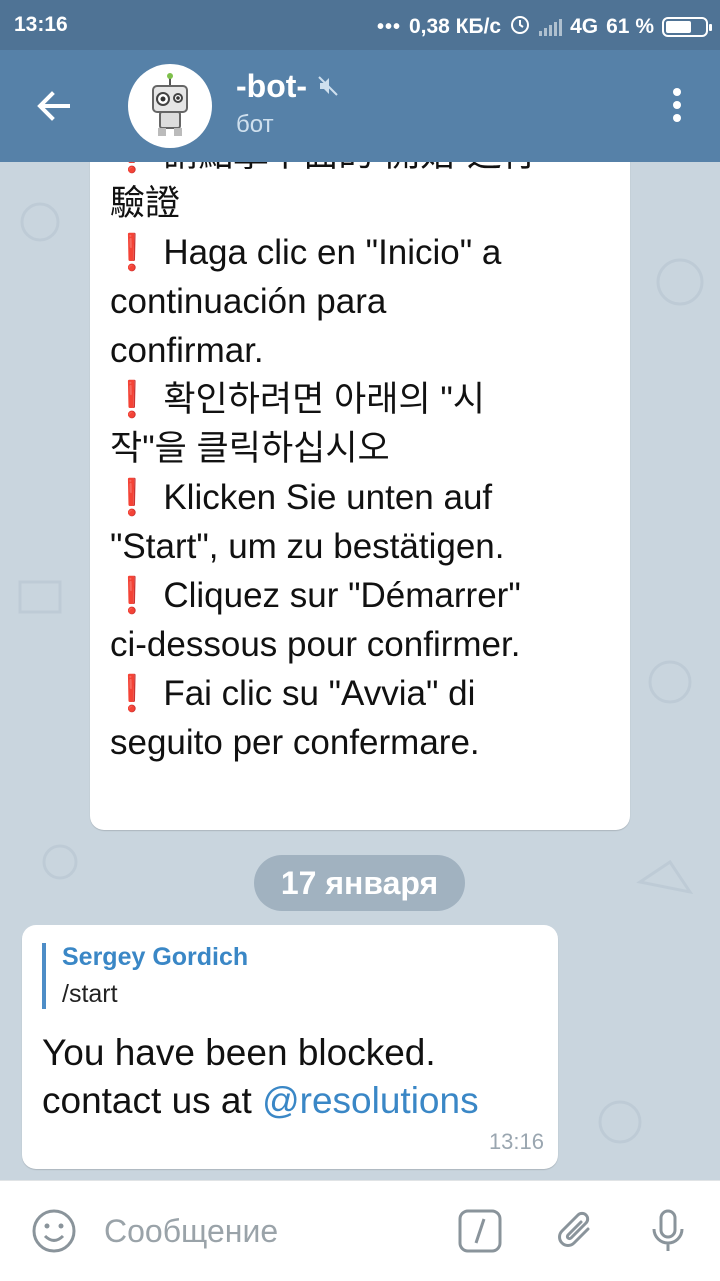 The image size is (720, 1281). What do you see at coordinates (152, 1100) in the screenshot?
I see `message-line: contact us at` at bounding box center [152, 1100].